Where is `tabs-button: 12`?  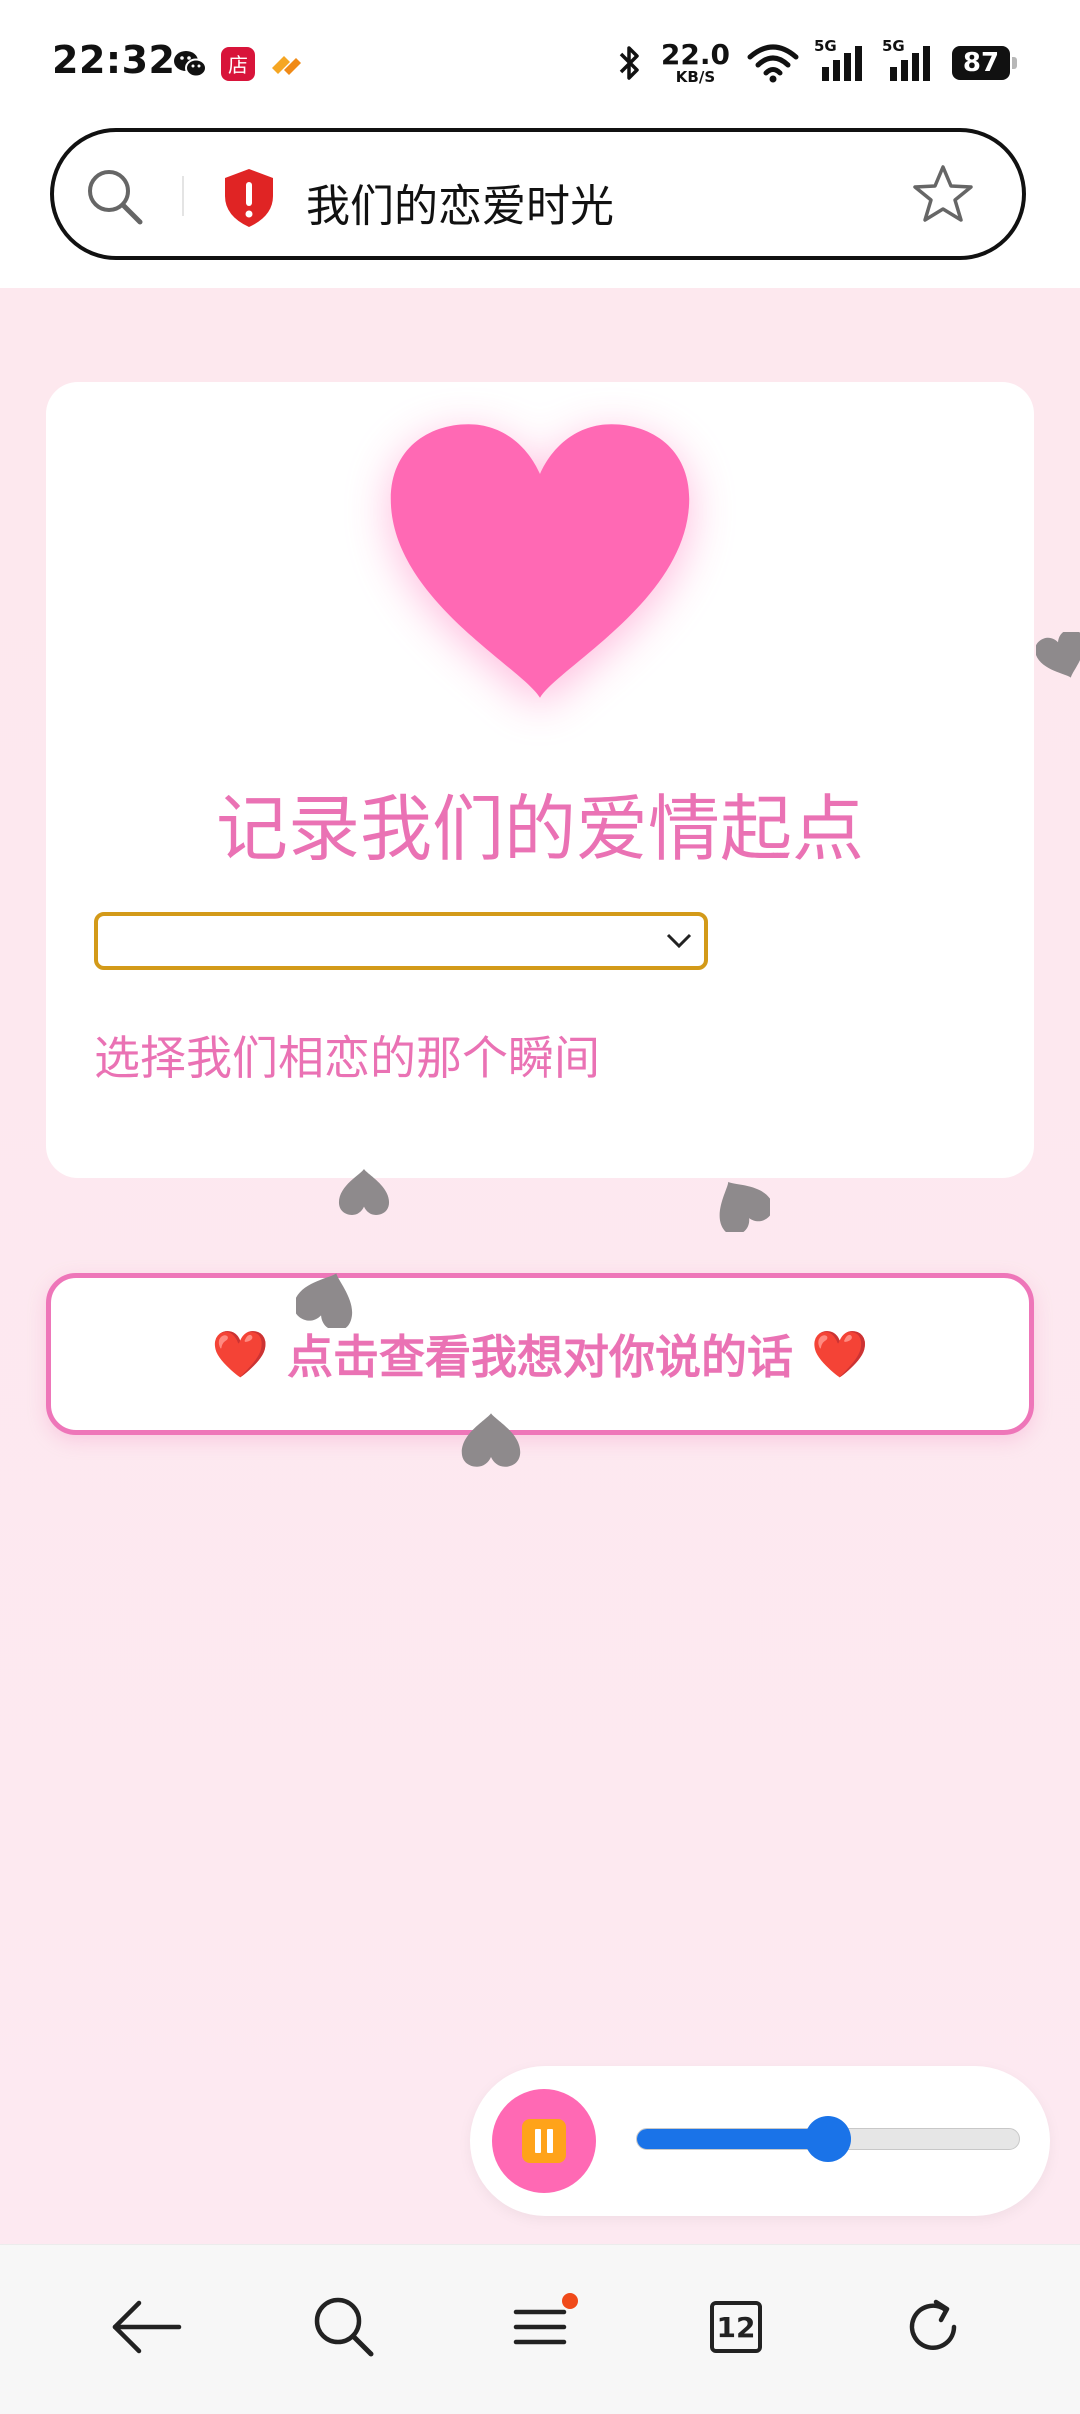
tabs-button: 12 is located at coordinates (736, 2327).